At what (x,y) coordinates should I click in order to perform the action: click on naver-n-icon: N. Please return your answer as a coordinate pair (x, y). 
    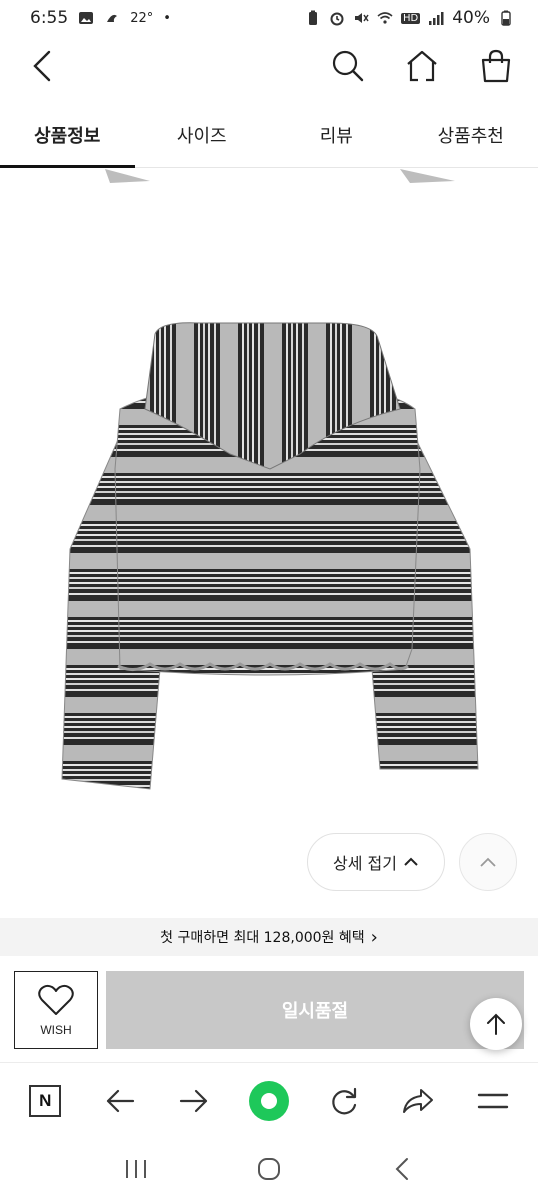
    Looking at the image, I should click on (45, 1100).